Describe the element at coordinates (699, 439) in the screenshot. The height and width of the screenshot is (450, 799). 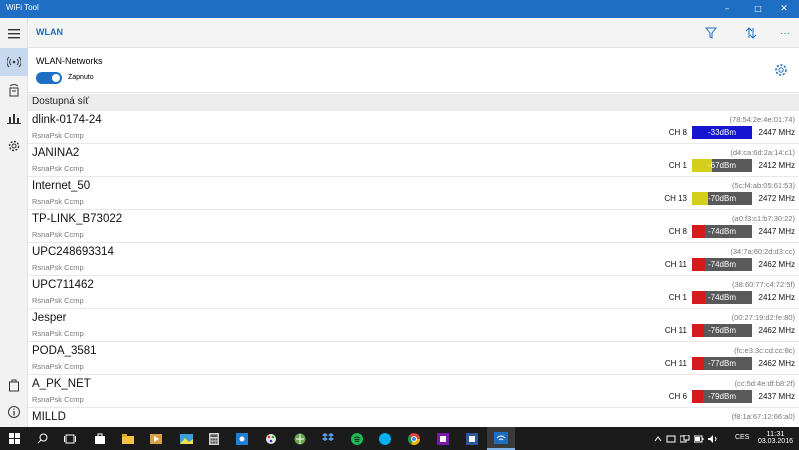
I see `battery-icon` at that location.